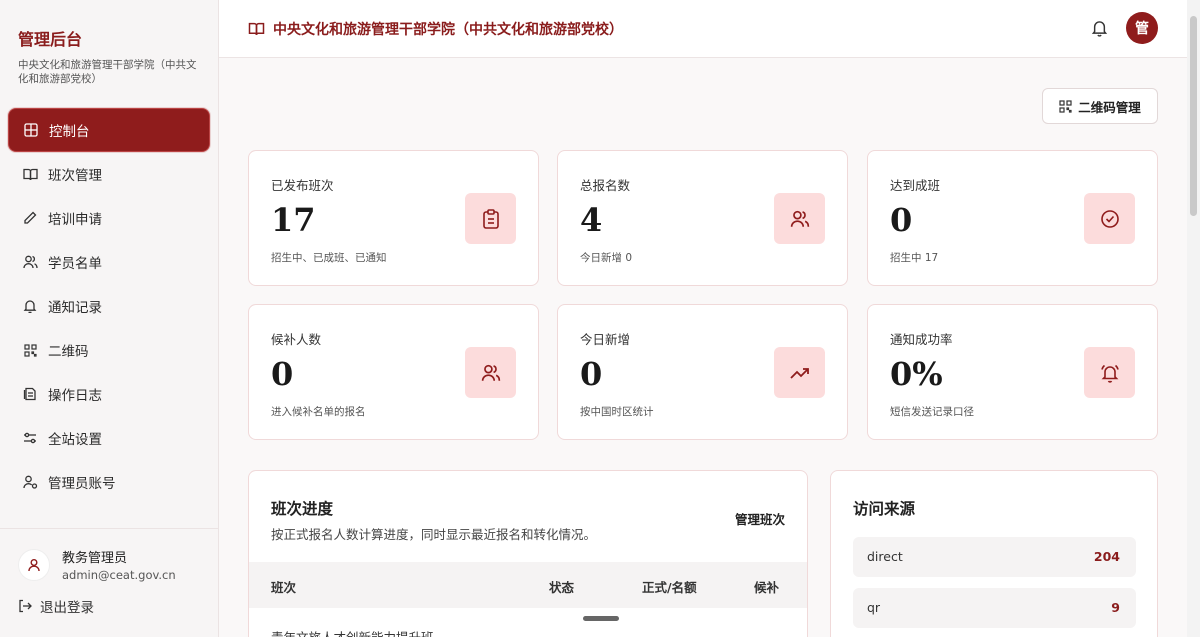 The width and height of the screenshot is (1200, 637). What do you see at coordinates (760, 518) in the screenshot?
I see `manage-classes-link: 管理班次` at bounding box center [760, 518].